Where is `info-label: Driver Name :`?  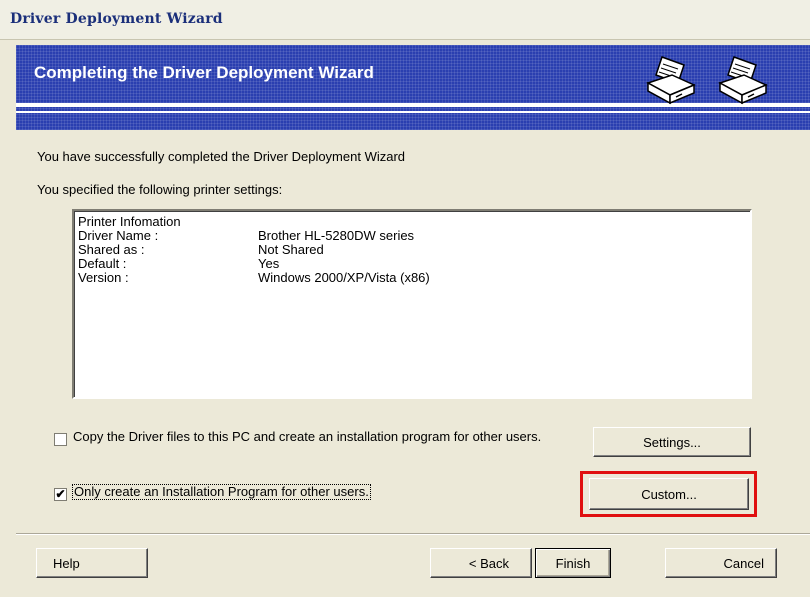
info-label: Driver Name : is located at coordinates (118, 235).